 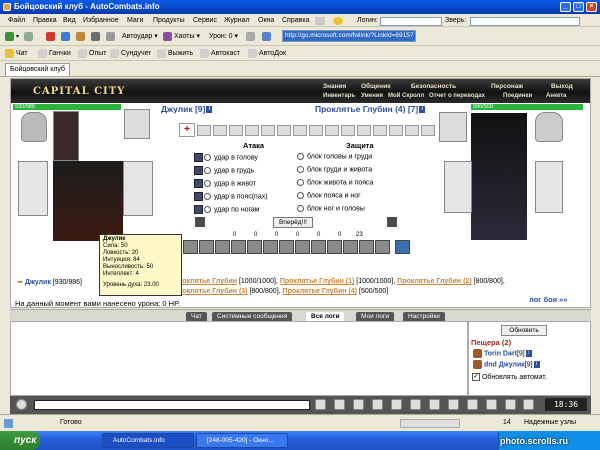 I want to click on exit-icon, so click(x=510, y=404).